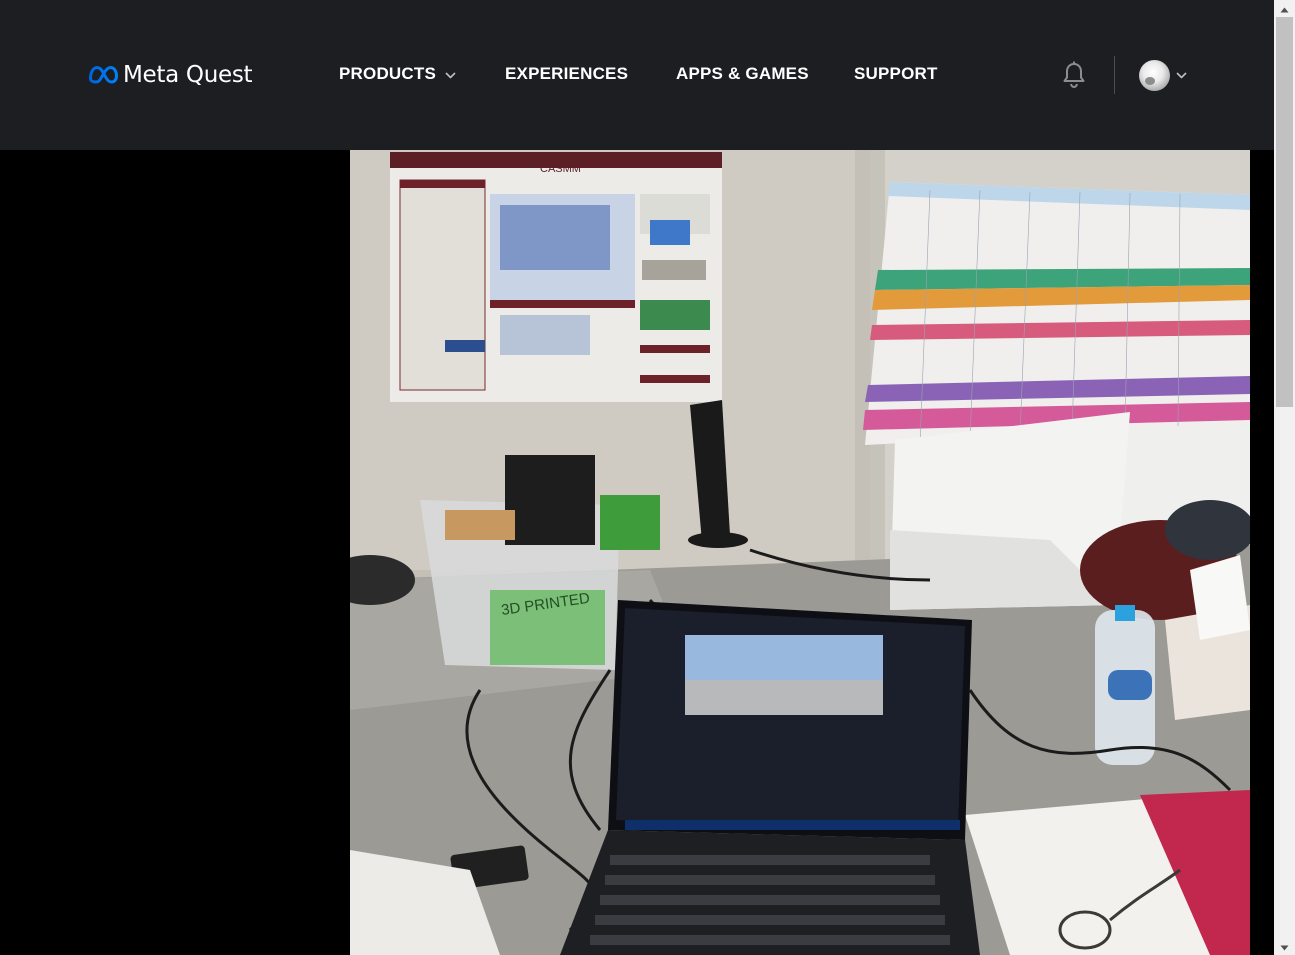  I want to click on scroll-down-button, so click(1284, 946).